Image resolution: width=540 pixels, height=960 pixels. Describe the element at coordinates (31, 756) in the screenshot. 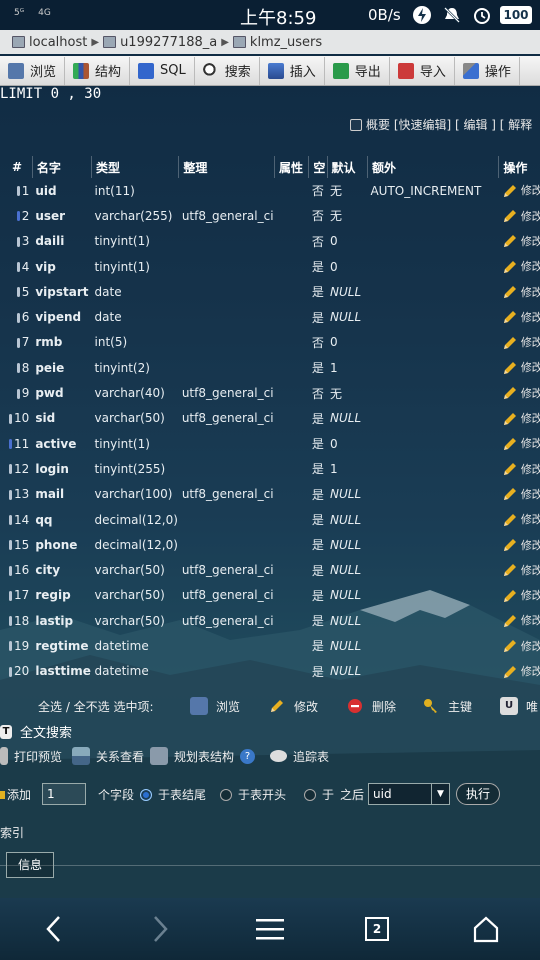

I see `print-preview-link: 打印预览` at that location.